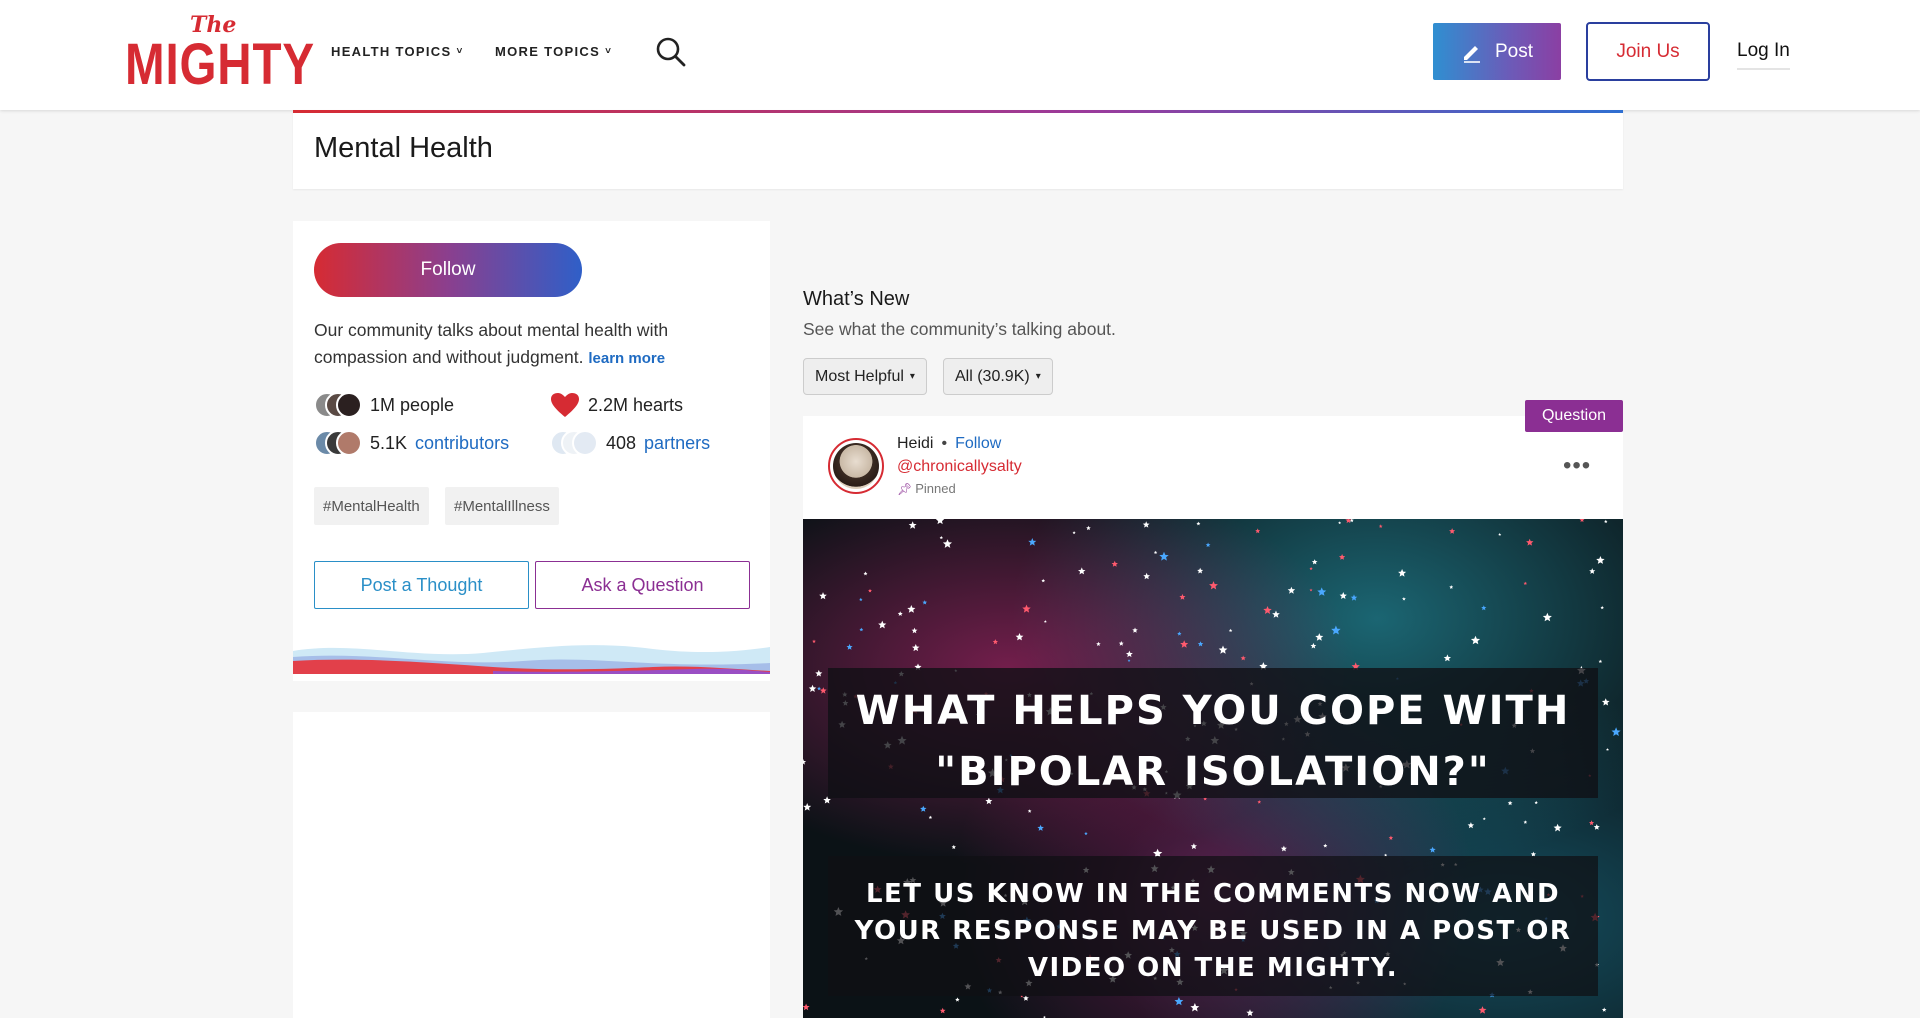 The height and width of the screenshot is (1018, 1920). What do you see at coordinates (992, 376) in the screenshot?
I see `filter-dropdown-label: All (30.9K)` at bounding box center [992, 376].